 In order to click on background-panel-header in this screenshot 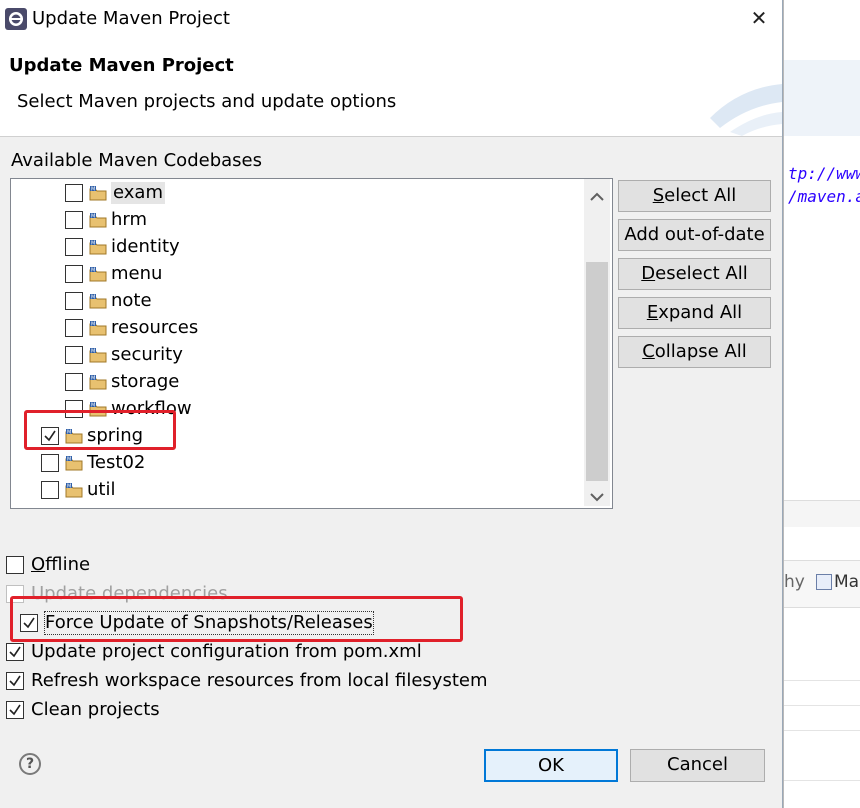, I will do `click(822, 513)`.